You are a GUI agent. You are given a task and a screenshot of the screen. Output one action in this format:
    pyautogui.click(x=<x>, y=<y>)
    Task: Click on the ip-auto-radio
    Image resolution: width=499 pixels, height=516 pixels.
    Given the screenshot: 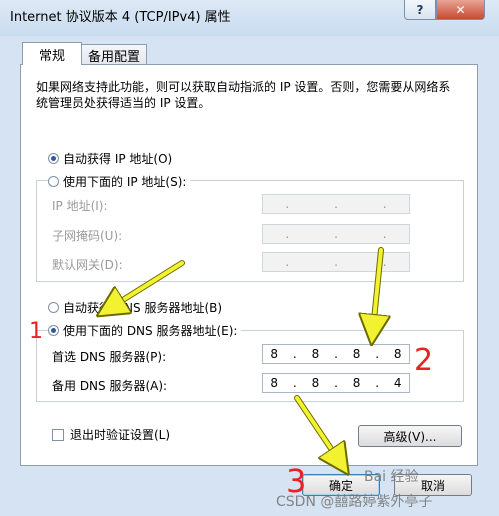 What is the action you would take?
    pyautogui.click(x=53, y=158)
    